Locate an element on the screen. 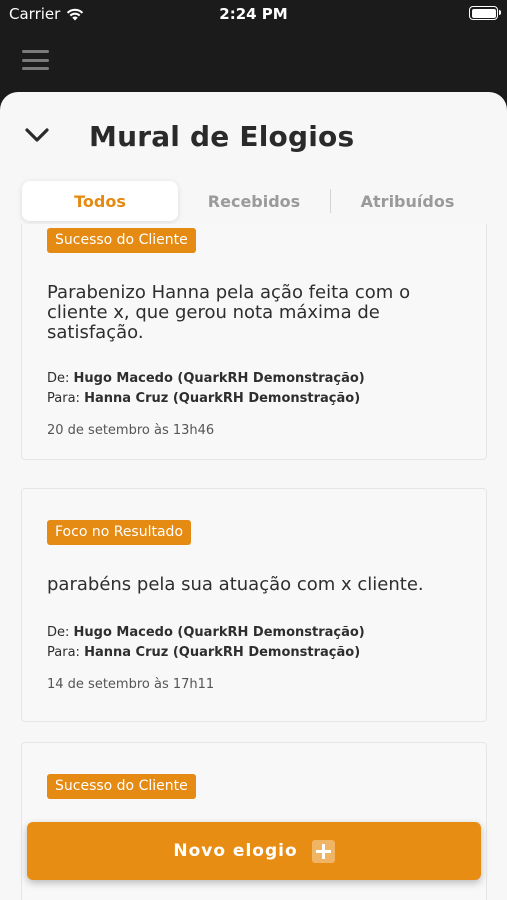 The height and width of the screenshot is (900, 507). chevron-down-icon is located at coordinates (37, 135).